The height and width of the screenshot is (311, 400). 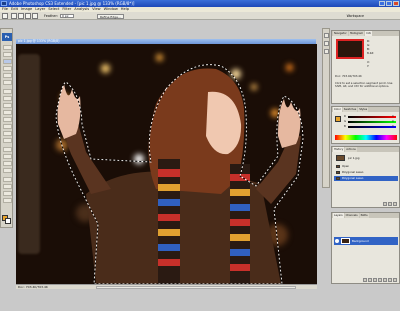 I want to click on layer-style-icon, so click(x=370, y=280).